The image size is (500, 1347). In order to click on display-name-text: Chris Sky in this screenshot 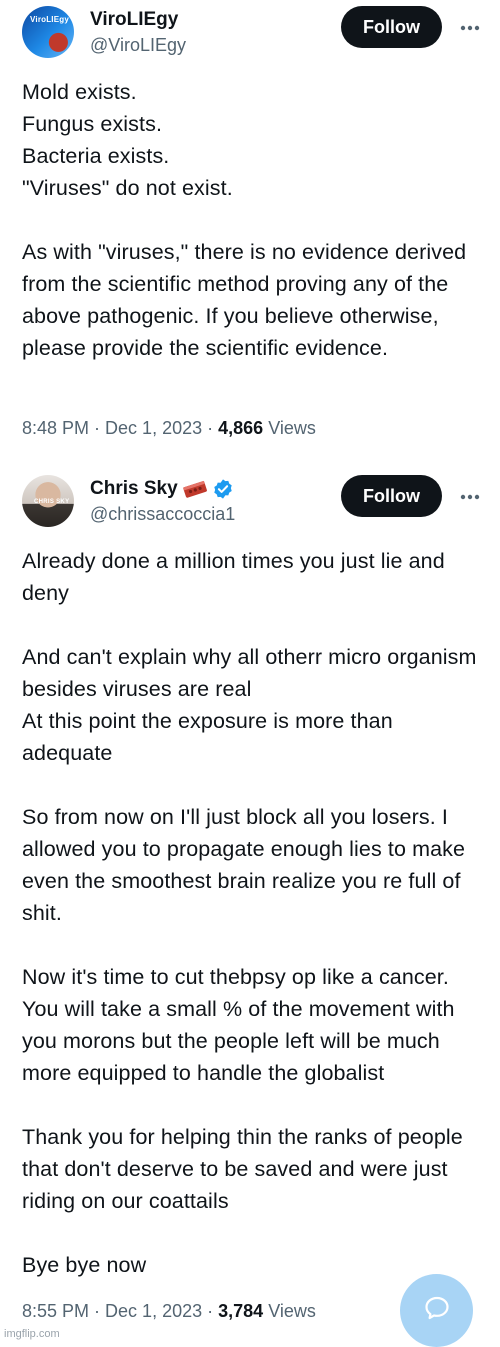, I will do `click(134, 488)`.